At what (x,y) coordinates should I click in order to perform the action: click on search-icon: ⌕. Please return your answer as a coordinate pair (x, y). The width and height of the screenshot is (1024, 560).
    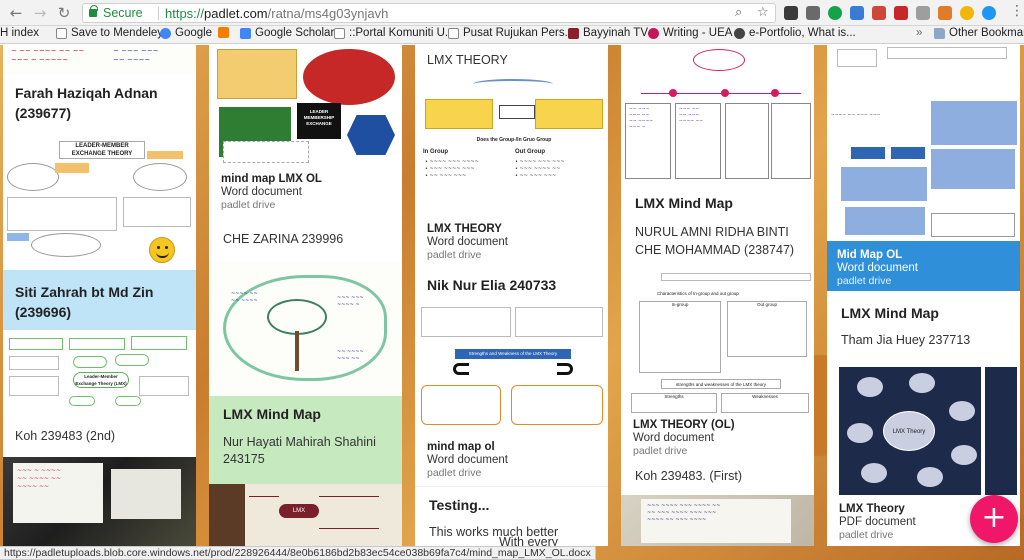
    Looking at the image, I should click on (738, 12).